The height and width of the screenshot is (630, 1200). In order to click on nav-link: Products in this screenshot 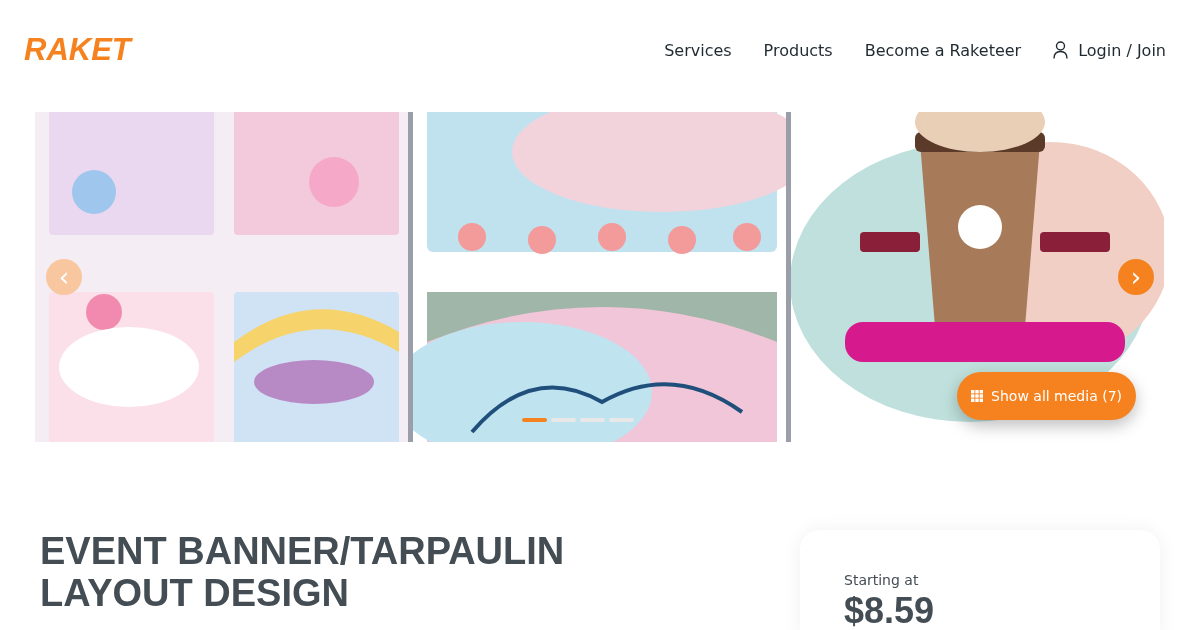, I will do `click(798, 50)`.